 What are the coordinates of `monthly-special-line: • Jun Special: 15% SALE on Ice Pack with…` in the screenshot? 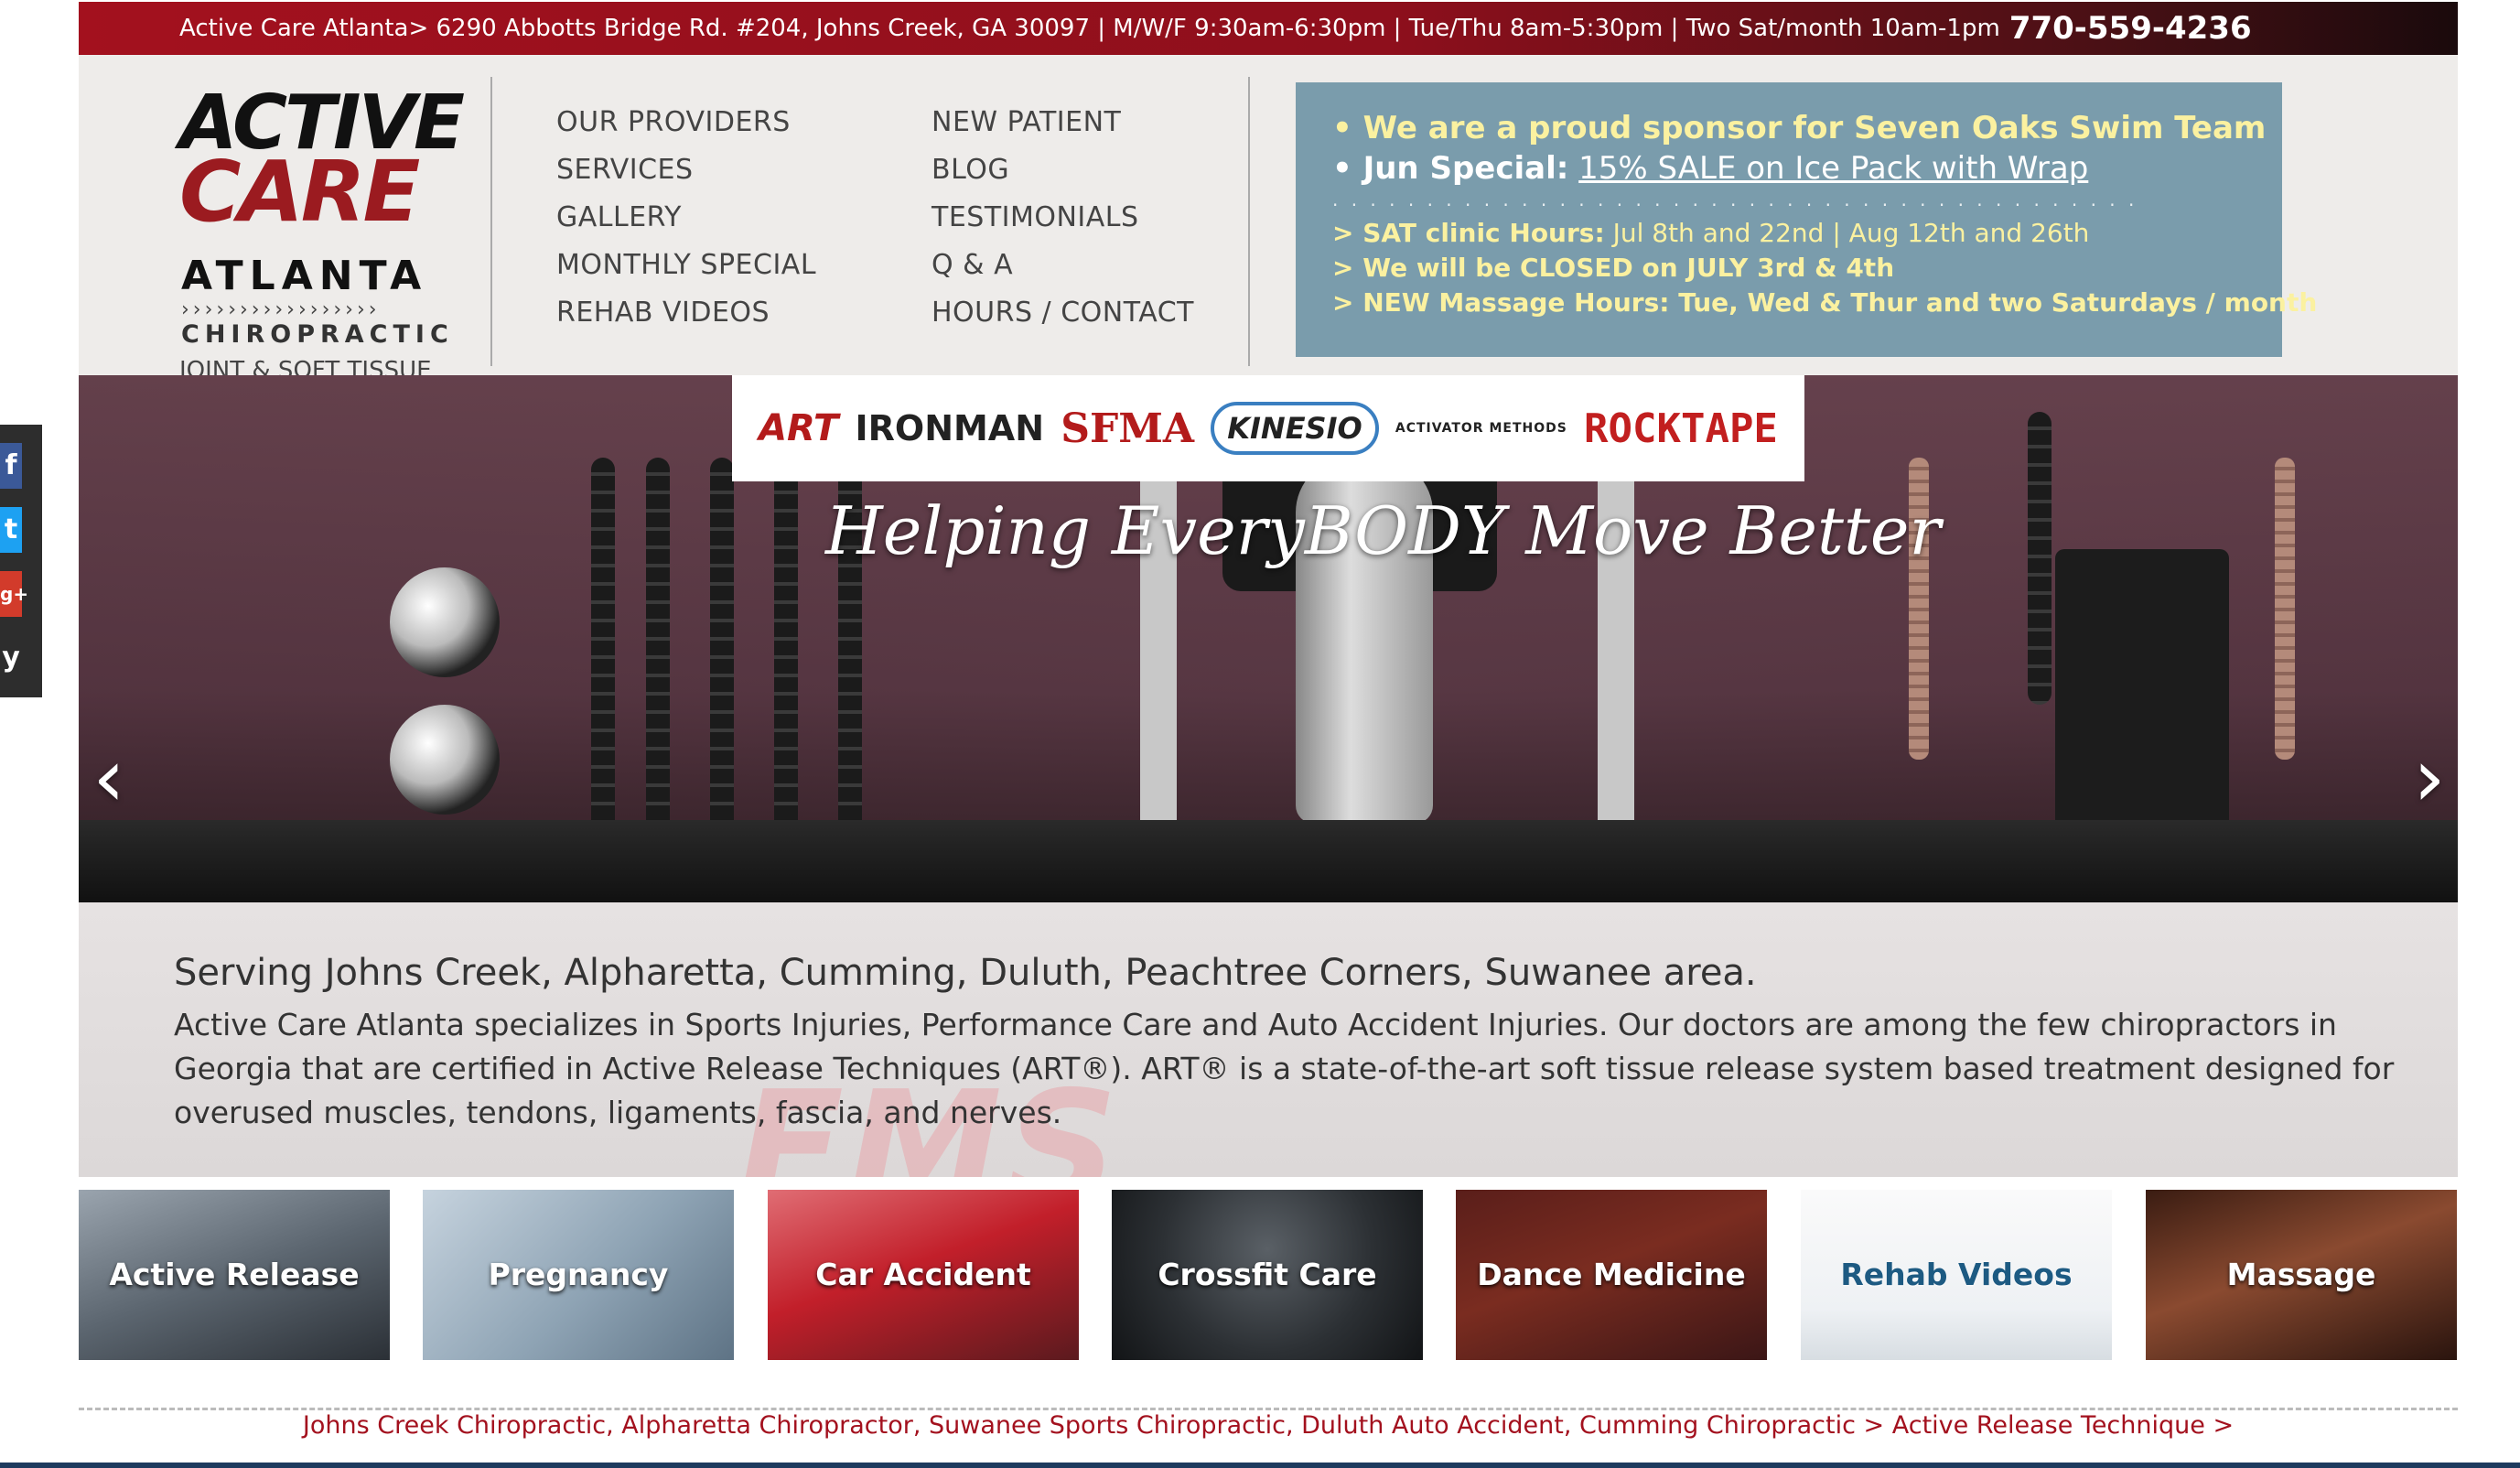 It's located at (1788, 168).